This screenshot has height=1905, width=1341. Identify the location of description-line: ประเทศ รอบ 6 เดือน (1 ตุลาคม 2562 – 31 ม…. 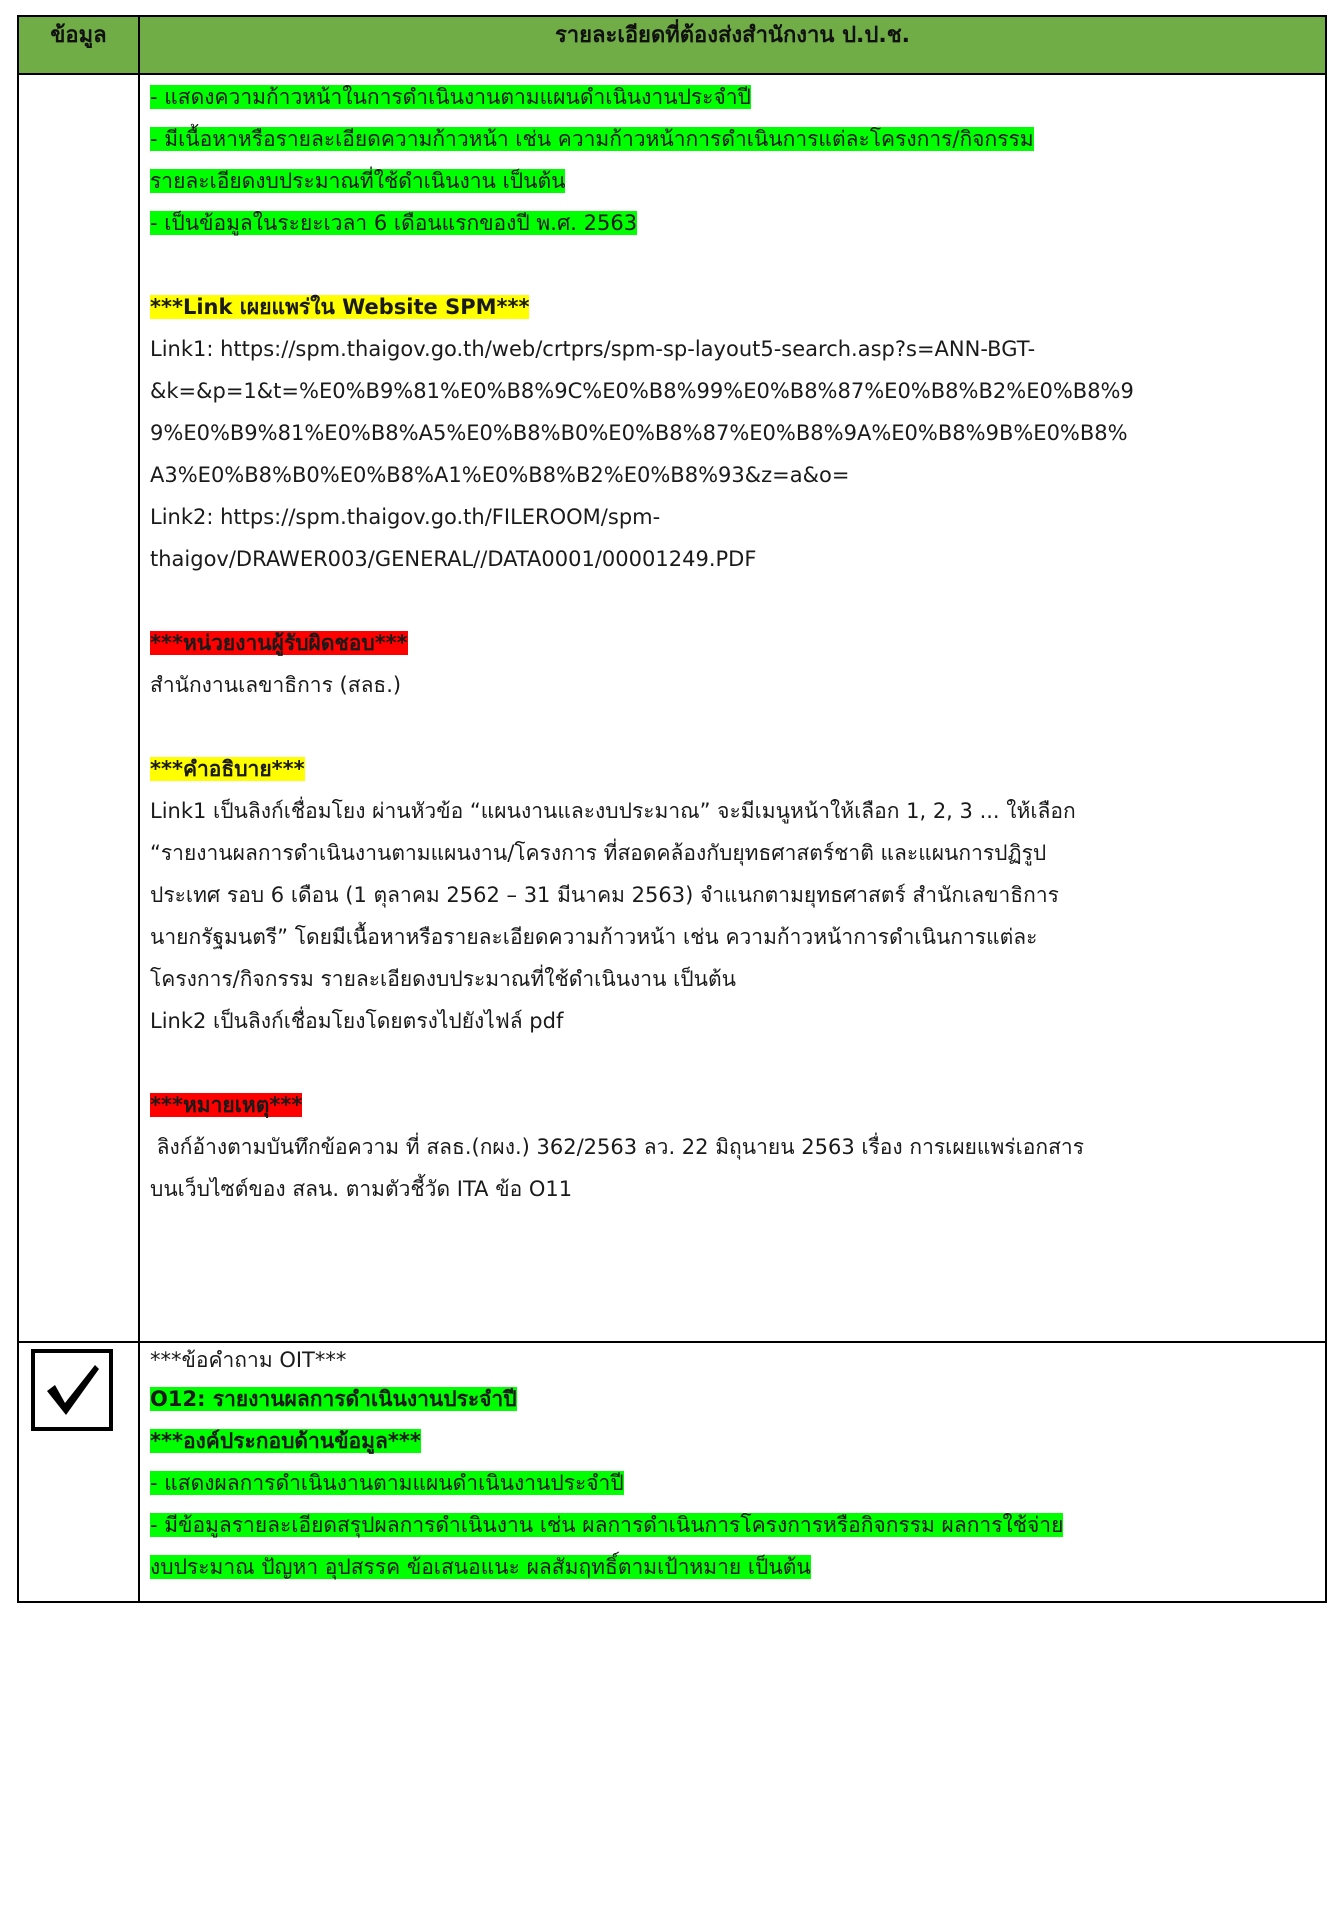
(604, 895).